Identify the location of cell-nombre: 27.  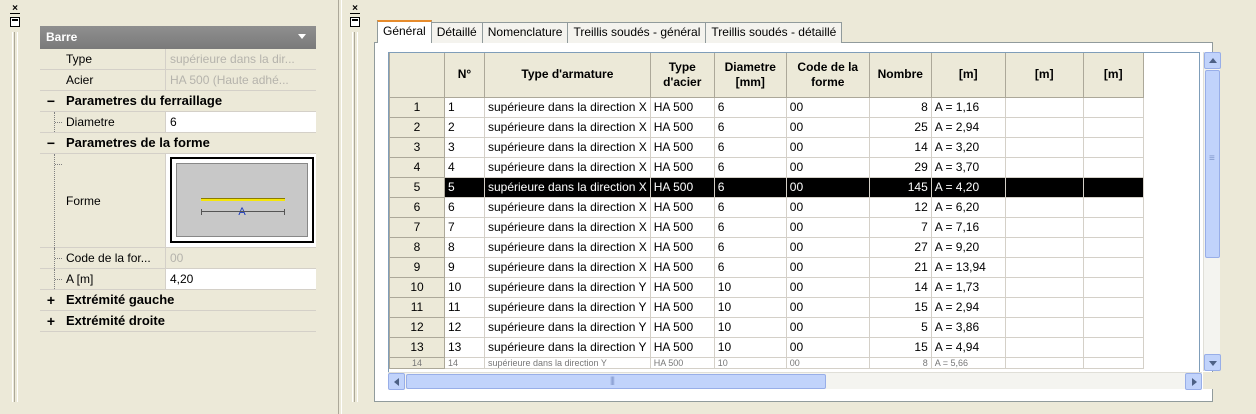
(900, 247).